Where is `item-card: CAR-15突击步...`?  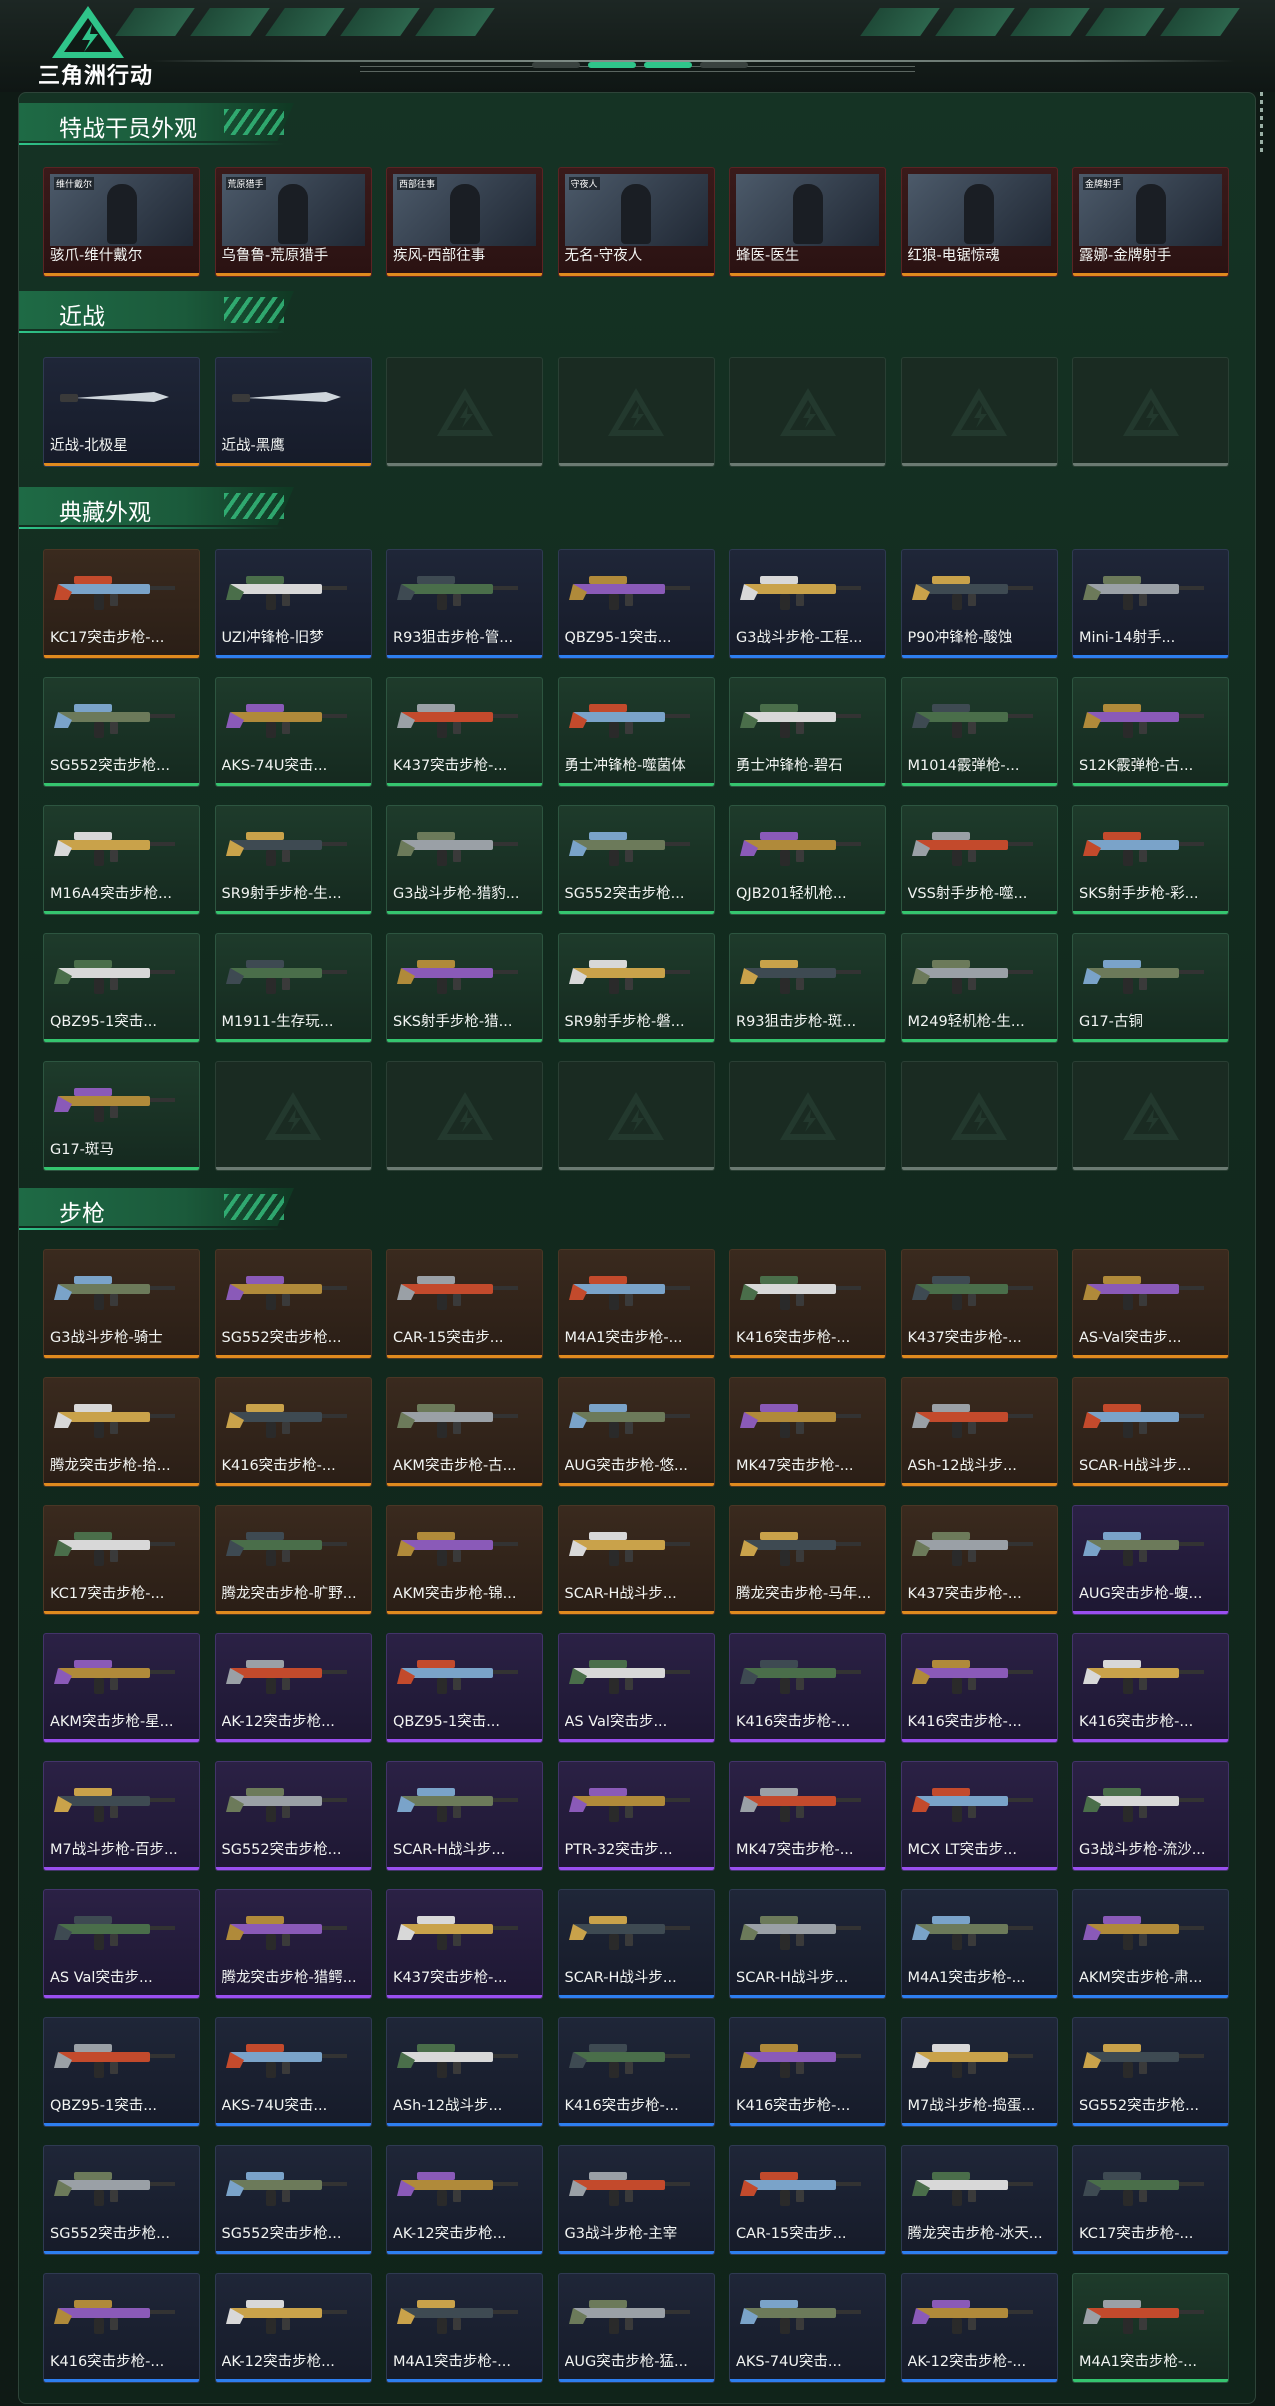
item-card: CAR-15突击步... is located at coordinates (464, 1304).